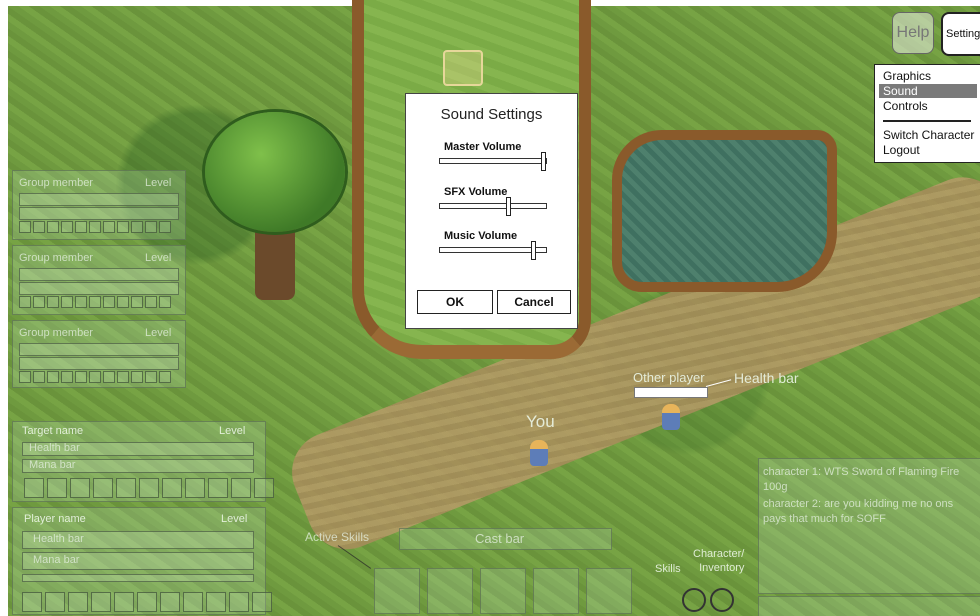 The height and width of the screenshot is (616, 980). What do you see at coordinates (147, 602) in the screenshot?
I see `player-buff-slots` at bounding box center [147, 602].